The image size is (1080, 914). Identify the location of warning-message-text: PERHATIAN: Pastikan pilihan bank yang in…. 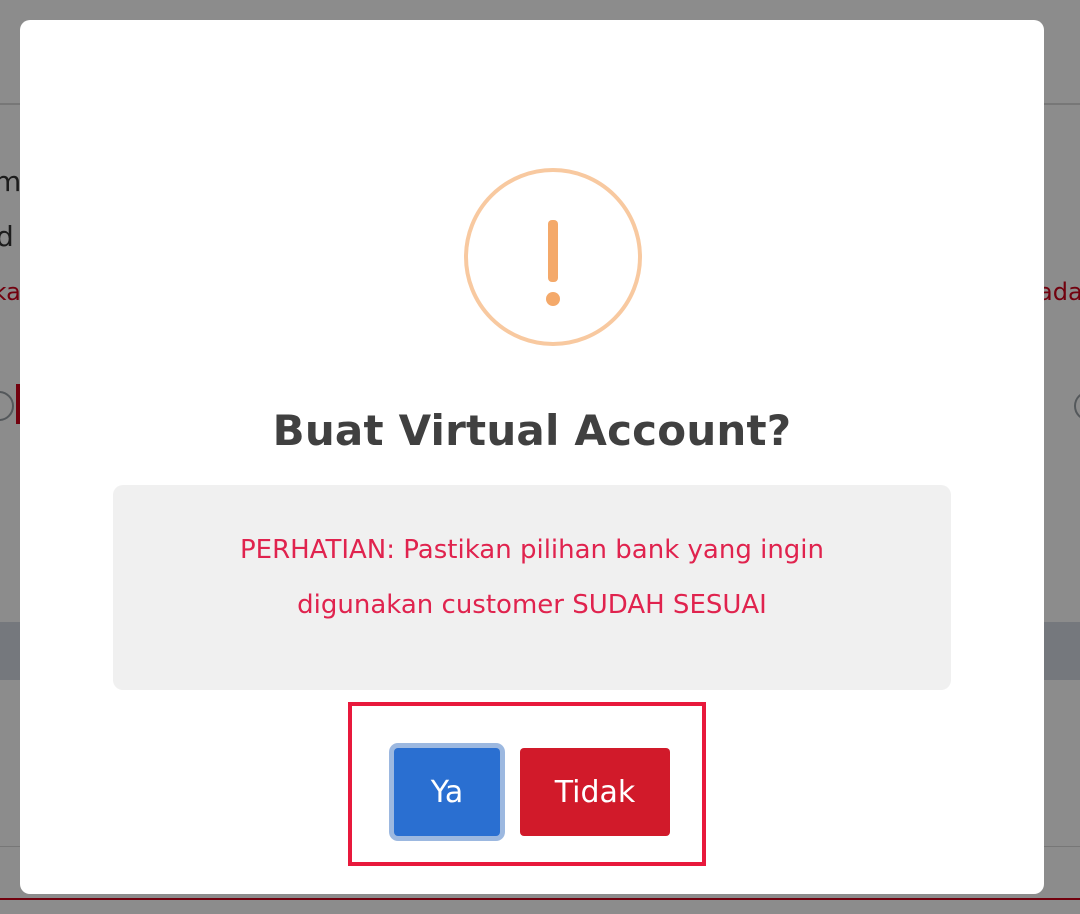
(532, 577).